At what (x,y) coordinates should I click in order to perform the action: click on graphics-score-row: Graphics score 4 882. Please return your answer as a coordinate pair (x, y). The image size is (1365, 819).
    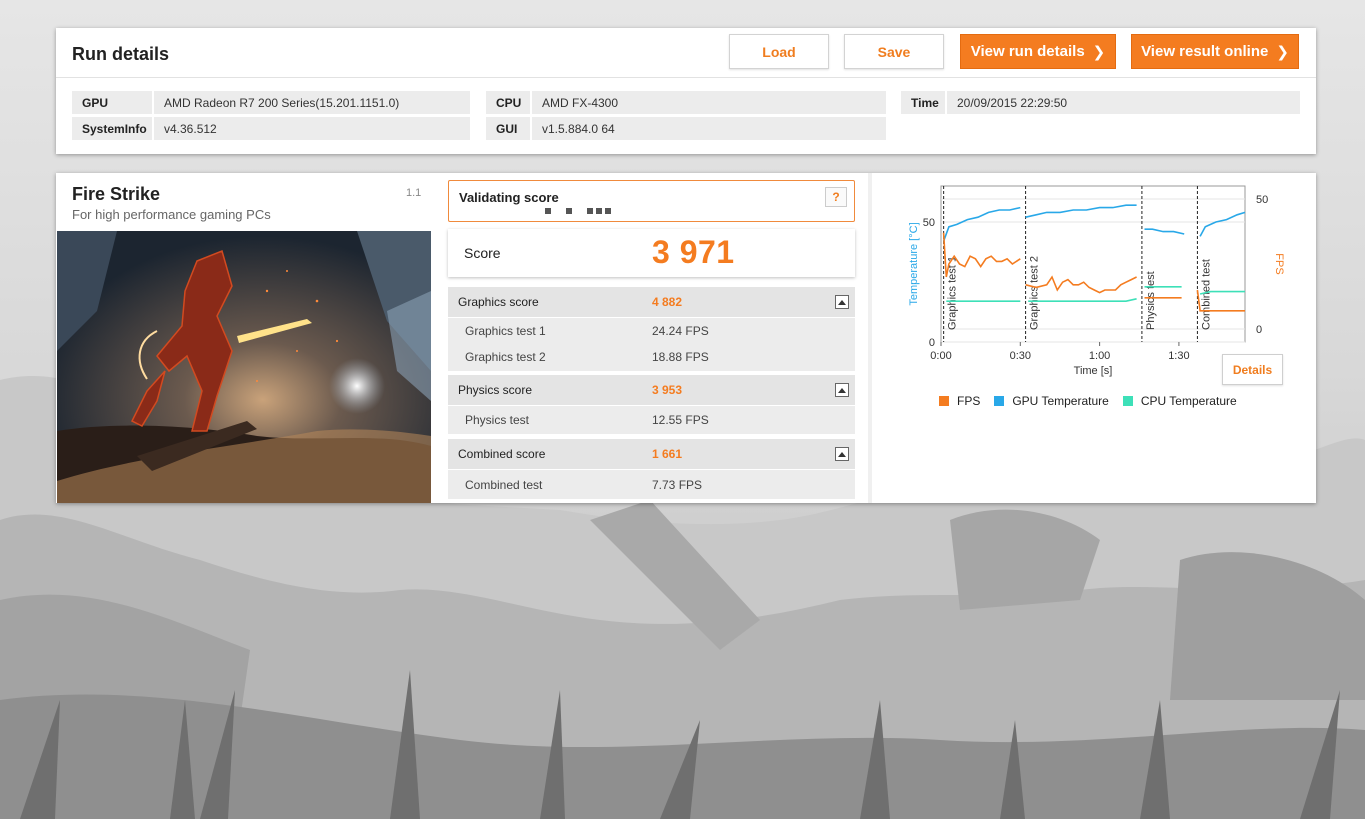
    Looking at the image, I should click on (651, 302).